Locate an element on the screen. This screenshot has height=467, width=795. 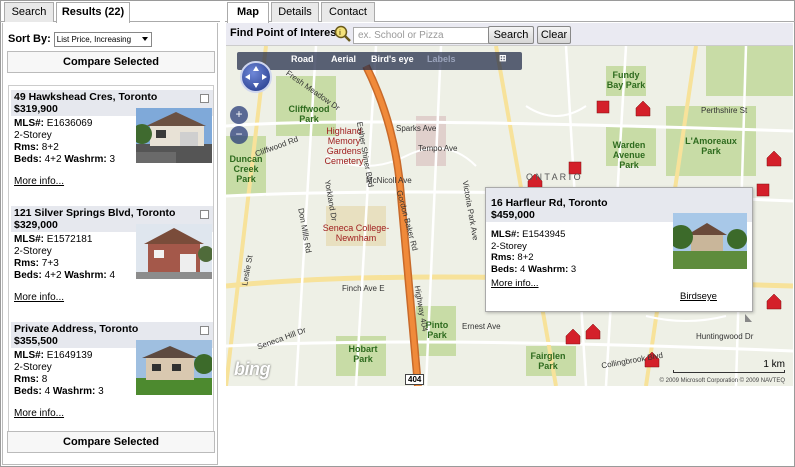
map-style-road: Road is located at coordinates (302, 59).